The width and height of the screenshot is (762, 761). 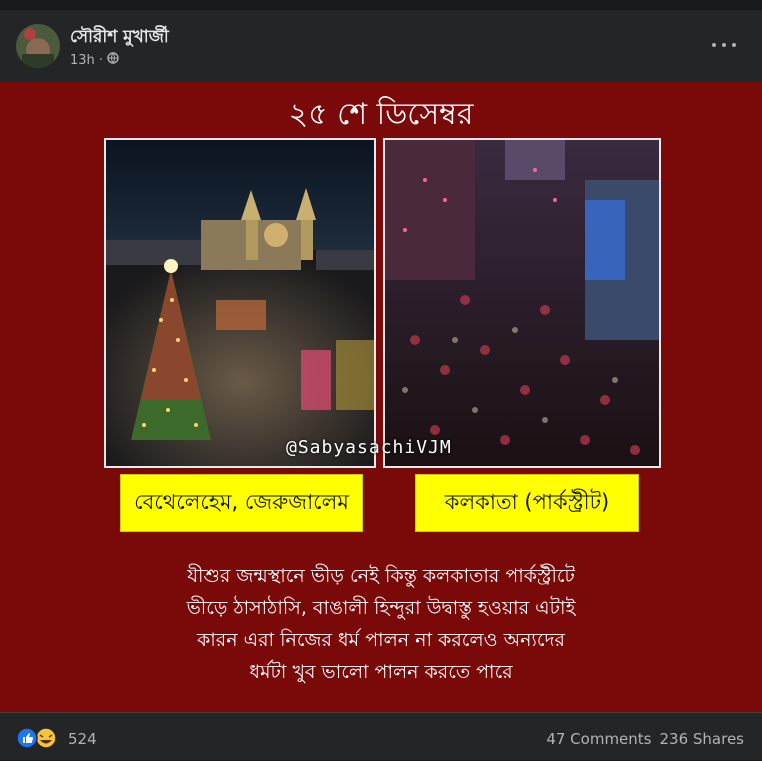 I want to click on post-stats: 47 Comments 236 Shares, so click(x=645, y=739).